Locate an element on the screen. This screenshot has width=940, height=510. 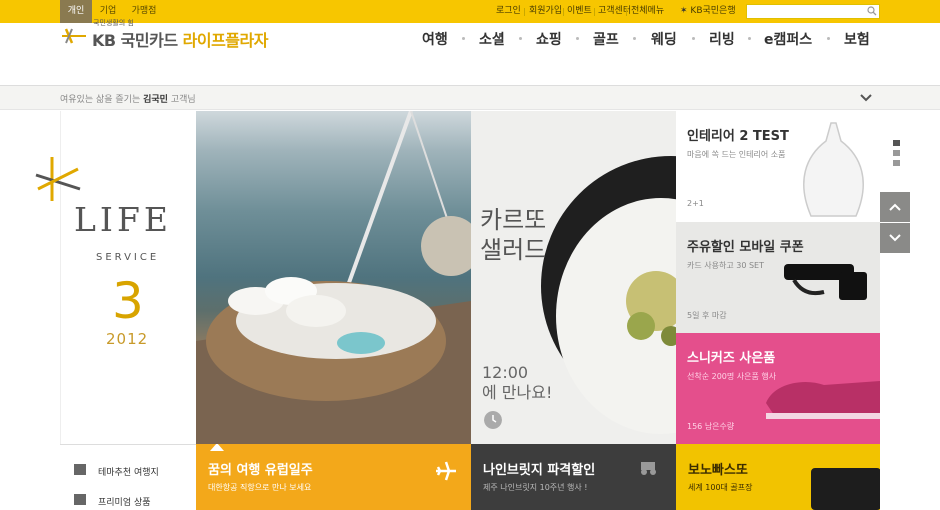
all-menu-link: 전체메뉴 is located at coordinates (647, 11).